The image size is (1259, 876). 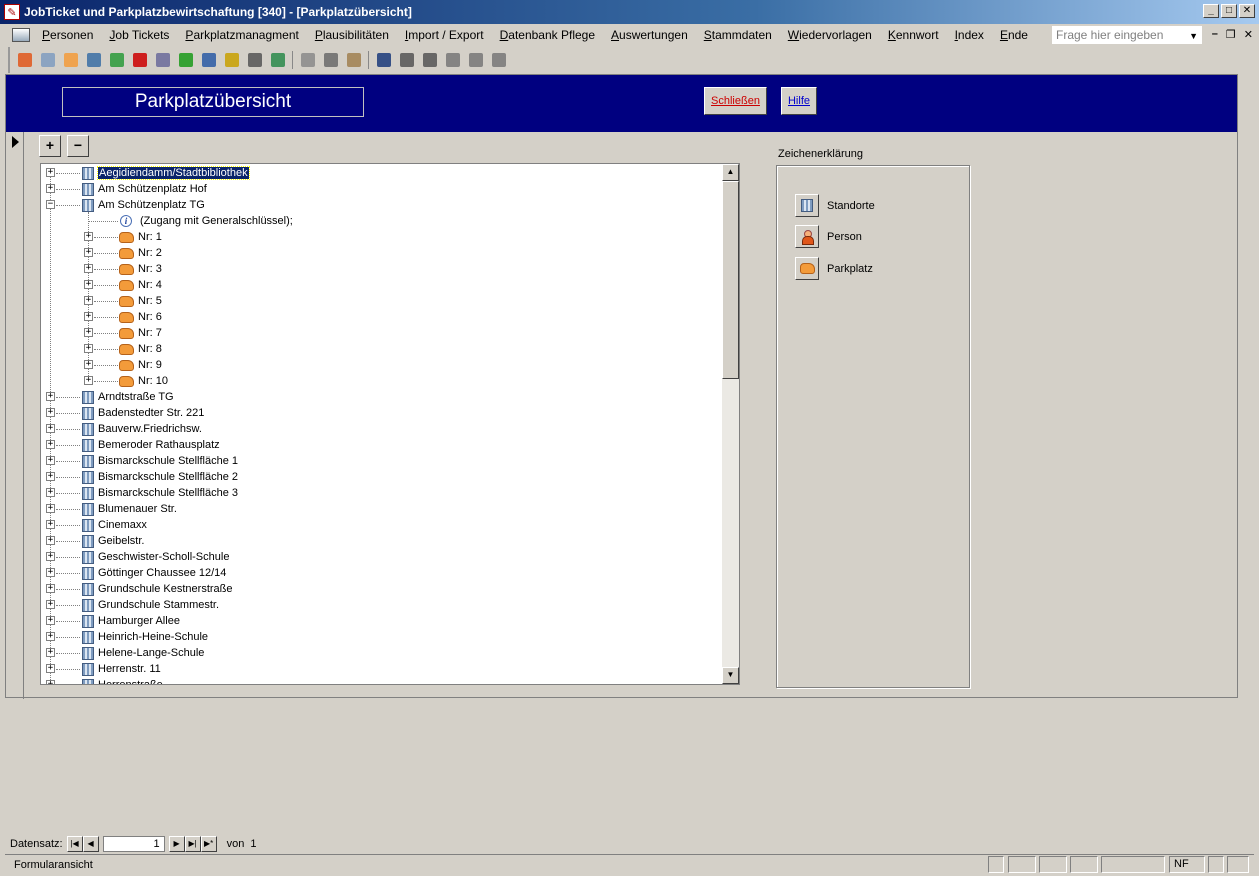 I want to click on child-close-button: ✕, so click(x=1248, y=34).